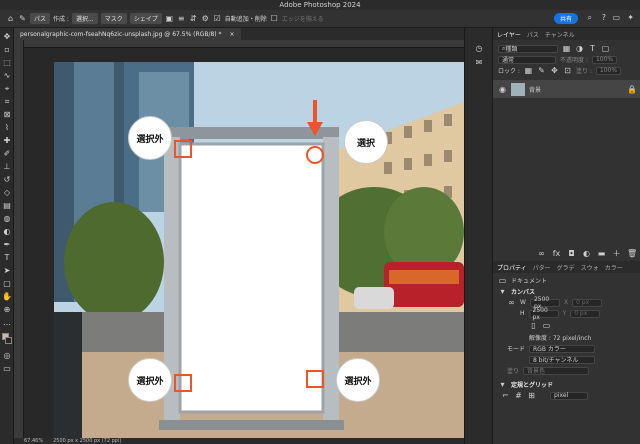 The height and width of the screenshot is (444, 640). What do you see at coordinates (7, 284) in the screenshot?
I see `shape-tool-icon: ▢` at bounding box center [7, 284].